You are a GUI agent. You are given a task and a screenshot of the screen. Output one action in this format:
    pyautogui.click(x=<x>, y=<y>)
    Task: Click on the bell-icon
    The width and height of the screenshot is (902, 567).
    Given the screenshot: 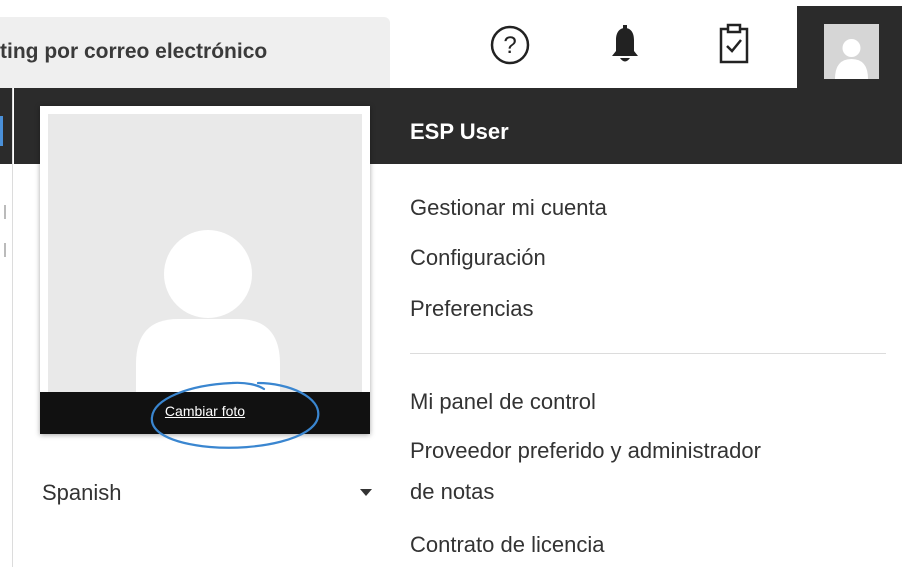 What is the action you would take?
    pyautogui.click(x=625, y=45)
    